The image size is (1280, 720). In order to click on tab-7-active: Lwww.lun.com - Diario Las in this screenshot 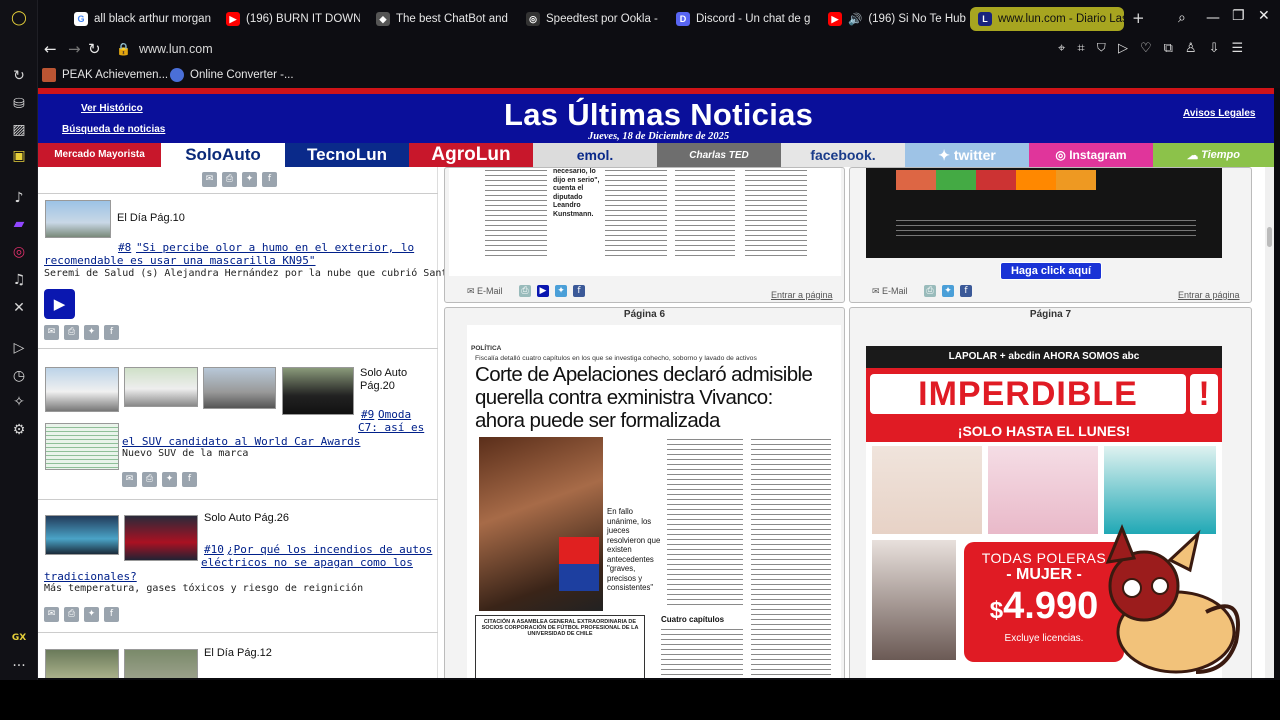, I will do `click(1047, 19)`.